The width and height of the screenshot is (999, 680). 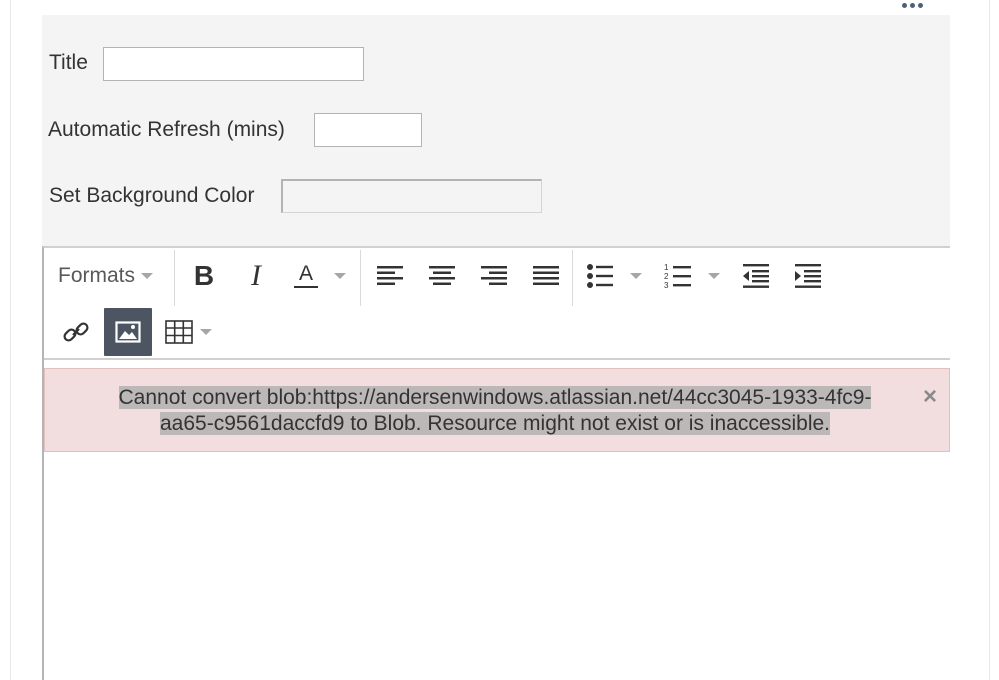 I want to click on font-color-glyph: A, so click(x=305, y=273).